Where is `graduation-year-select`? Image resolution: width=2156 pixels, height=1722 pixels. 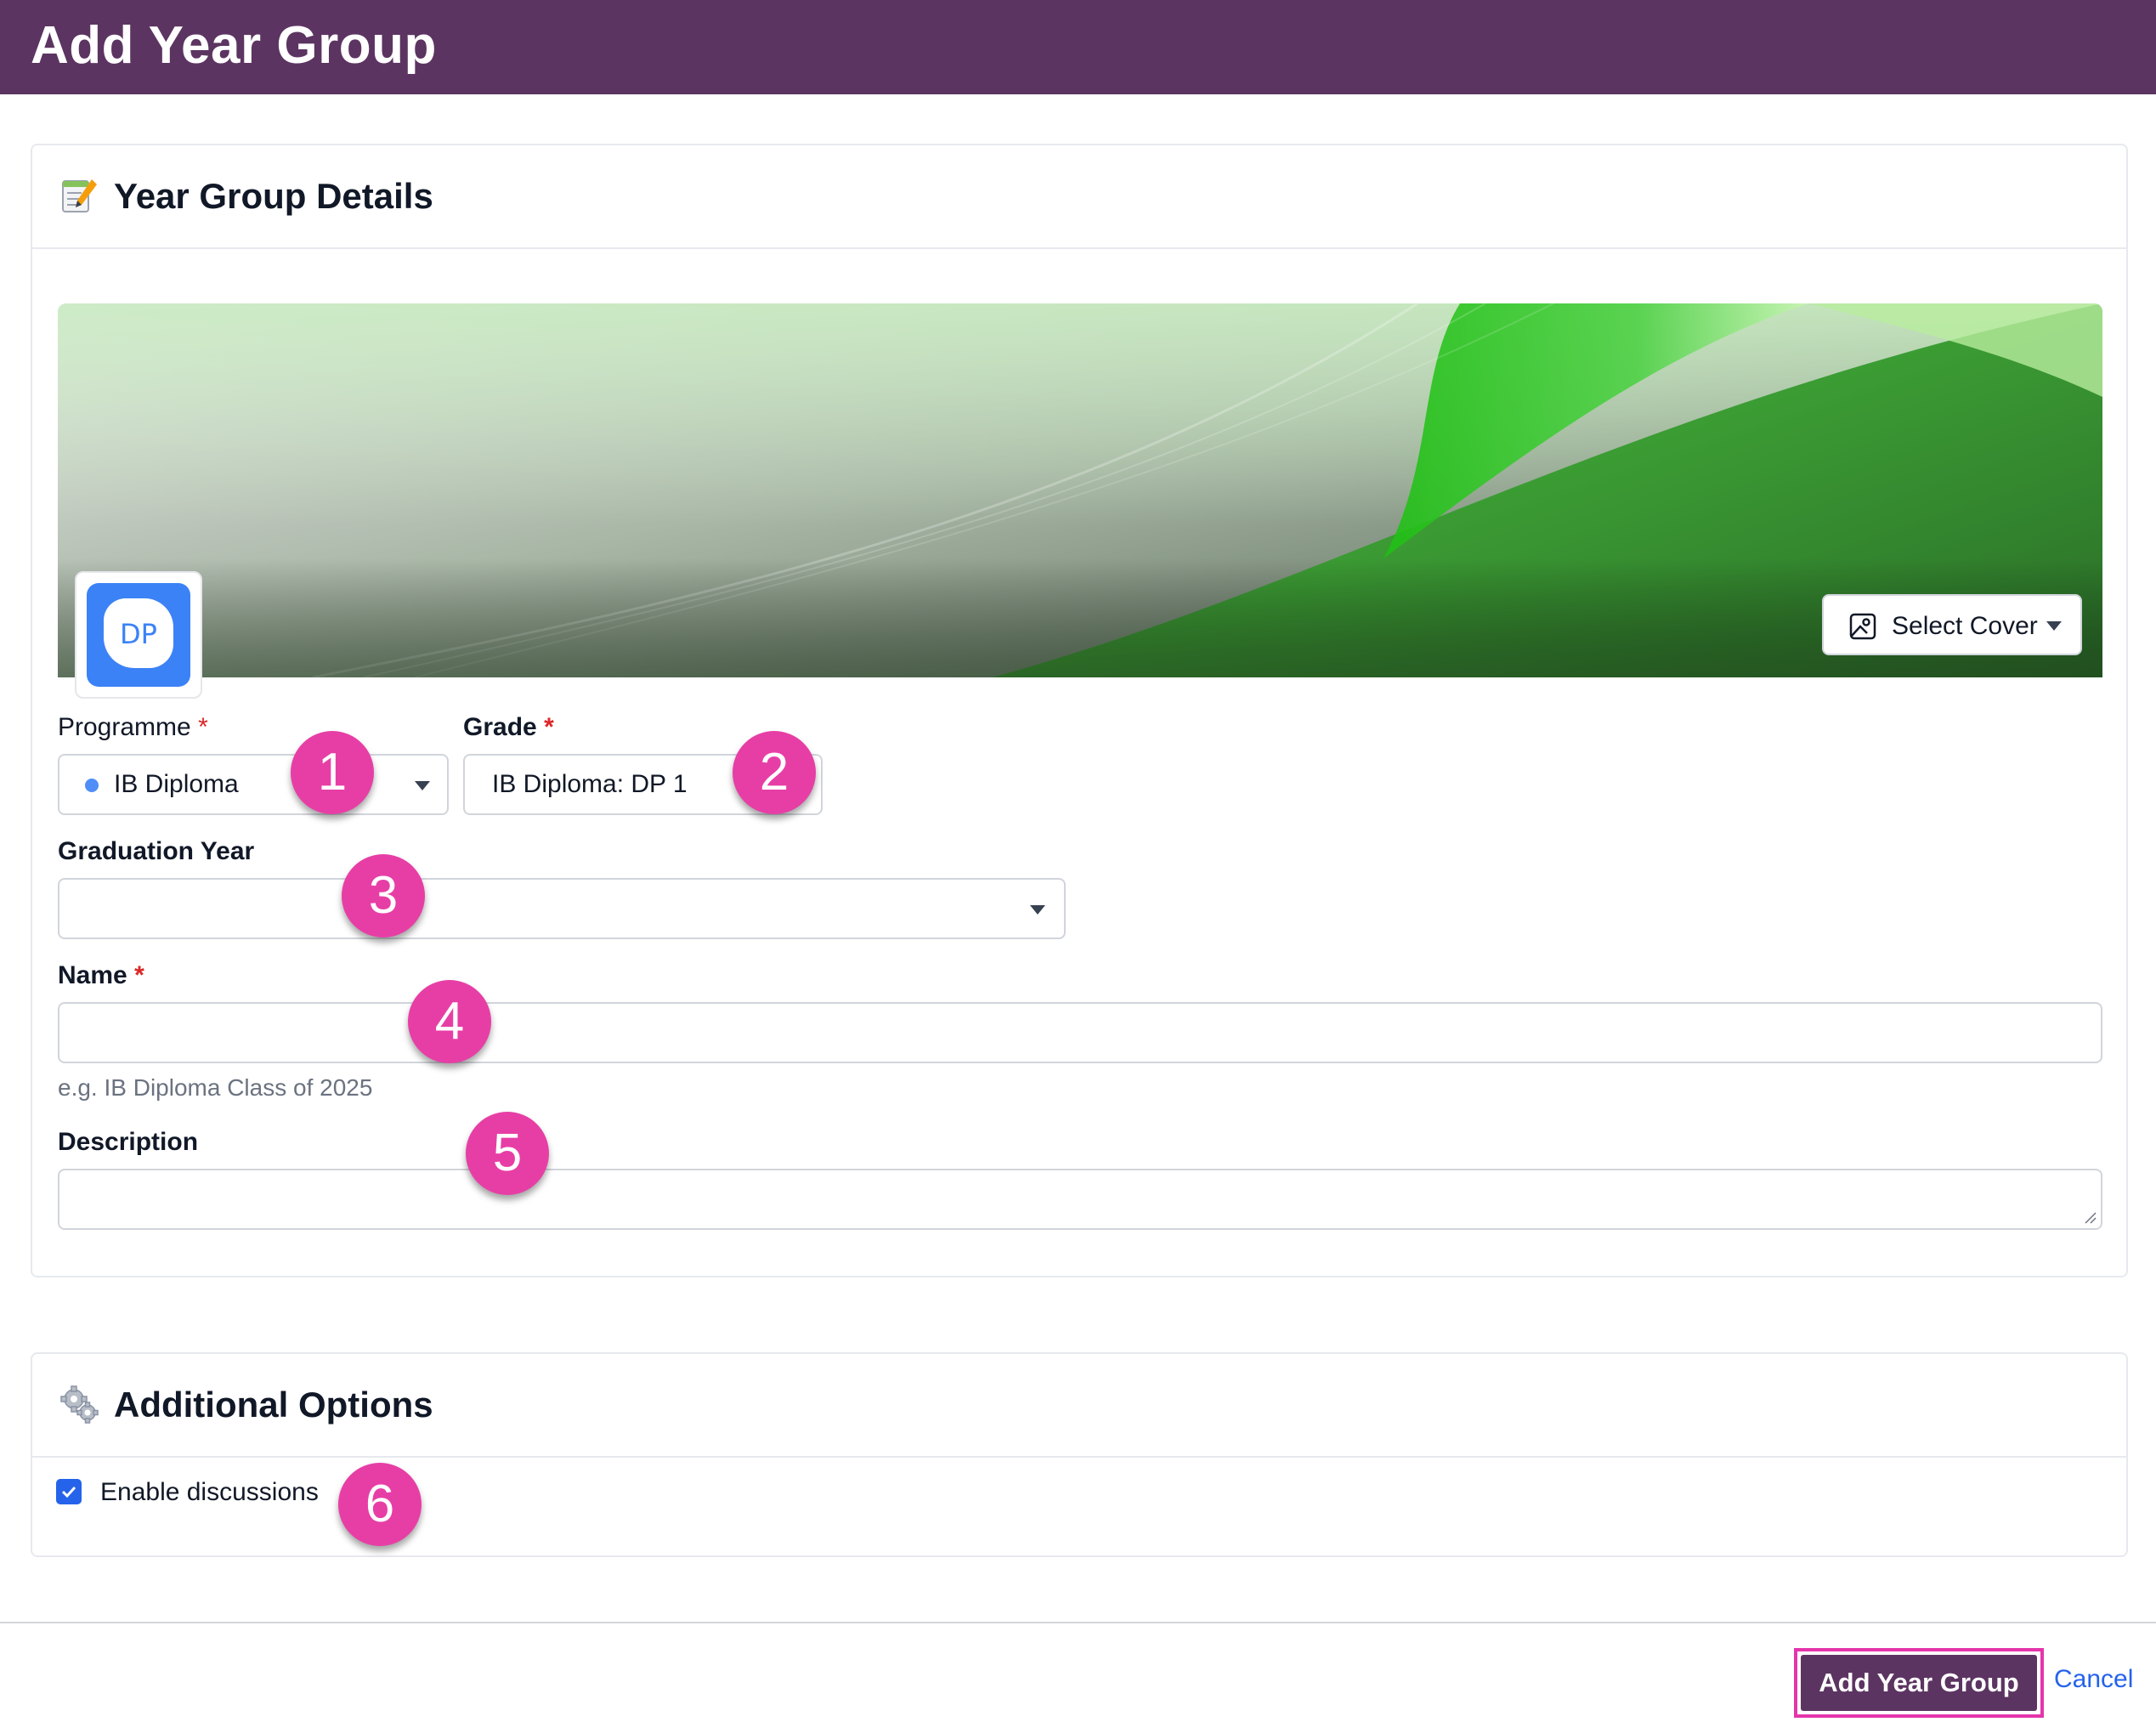
graduation-year-select is located at coordinates (562, 908).